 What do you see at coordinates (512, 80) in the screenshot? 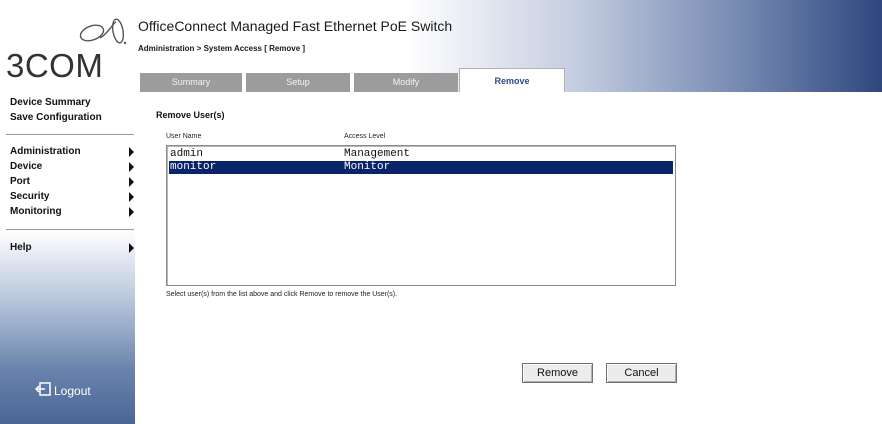
I see `tab-remove: Remove` at bounding box center [512, 80].